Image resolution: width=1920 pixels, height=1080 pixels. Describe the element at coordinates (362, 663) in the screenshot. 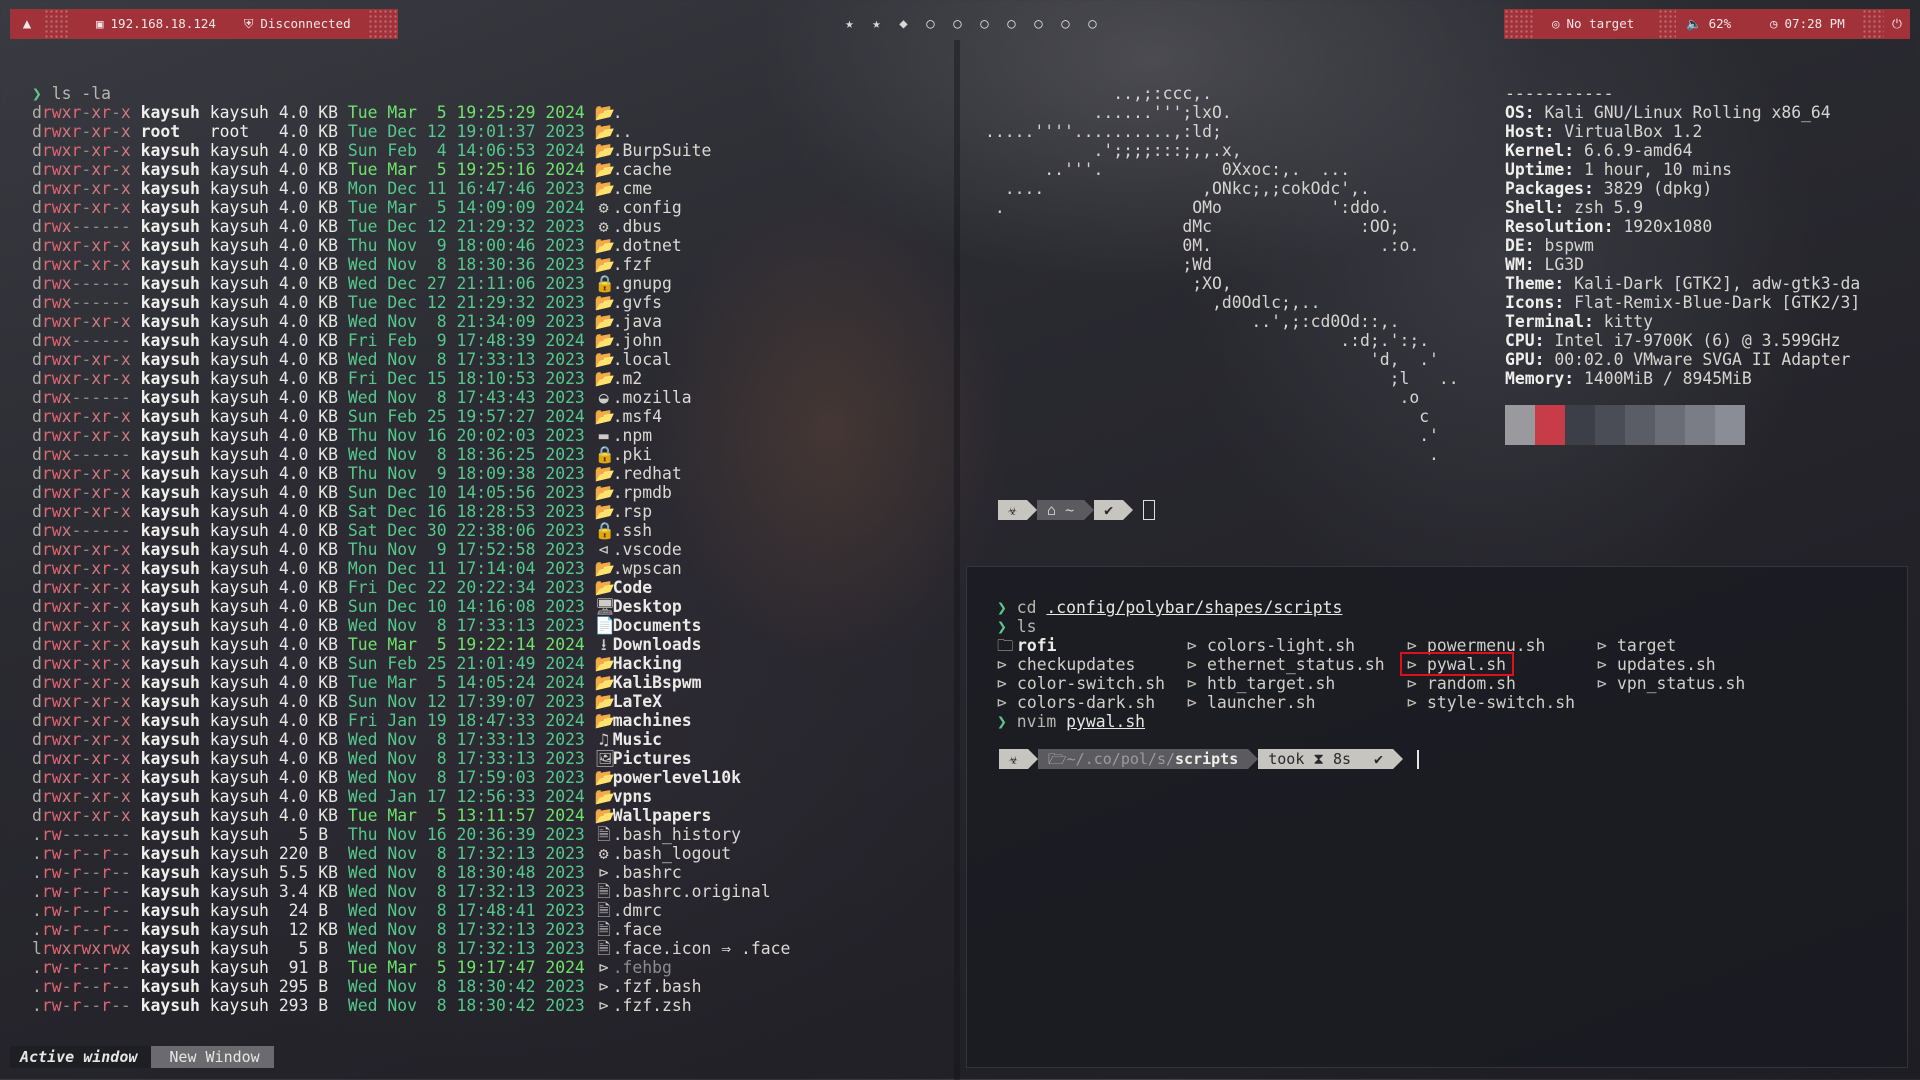

I see `mod-day: Sun` at that location.